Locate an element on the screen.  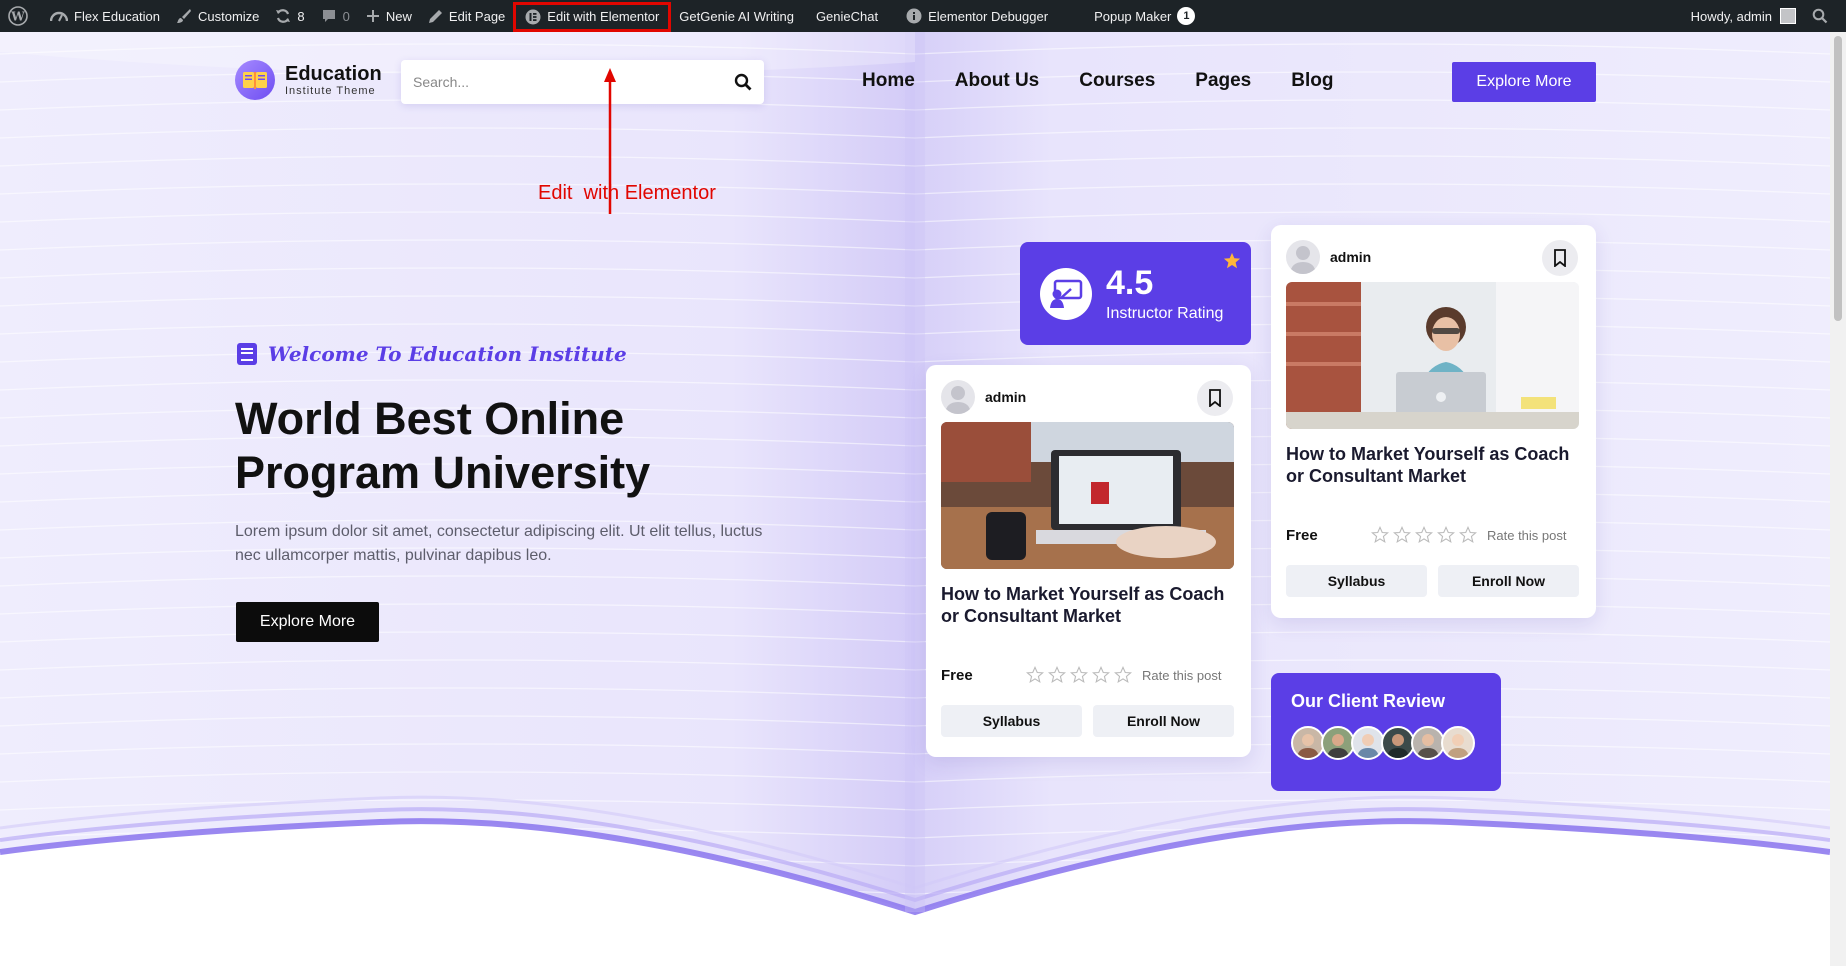
customize-label: Customize is located at coordinates (229, 16).